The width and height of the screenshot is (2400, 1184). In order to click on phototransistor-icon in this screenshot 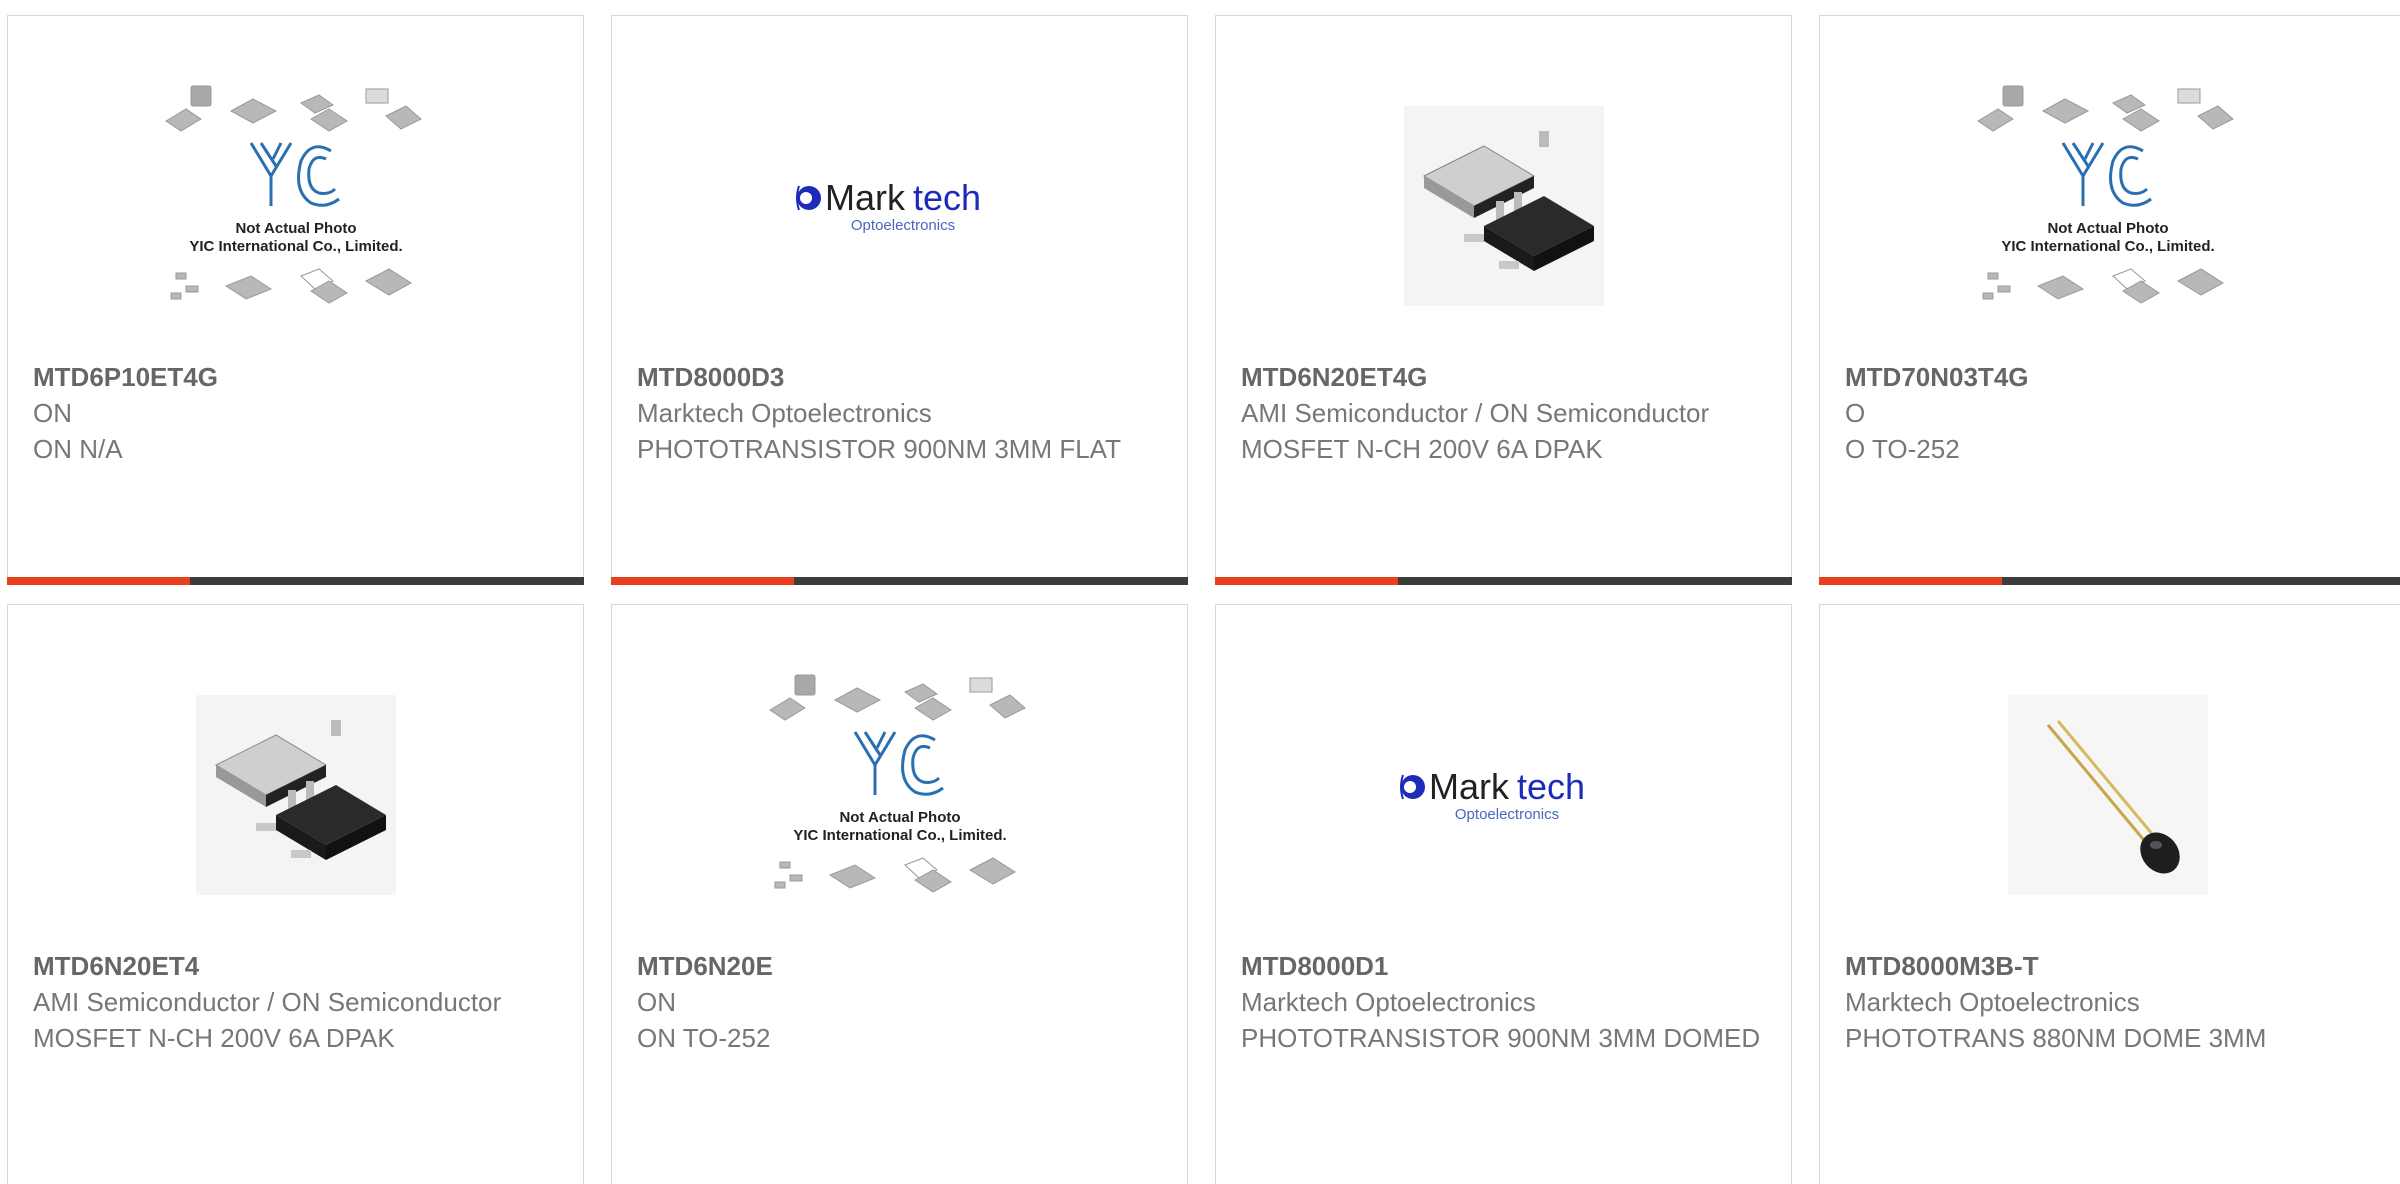, I will do `click(2107, 795)`.